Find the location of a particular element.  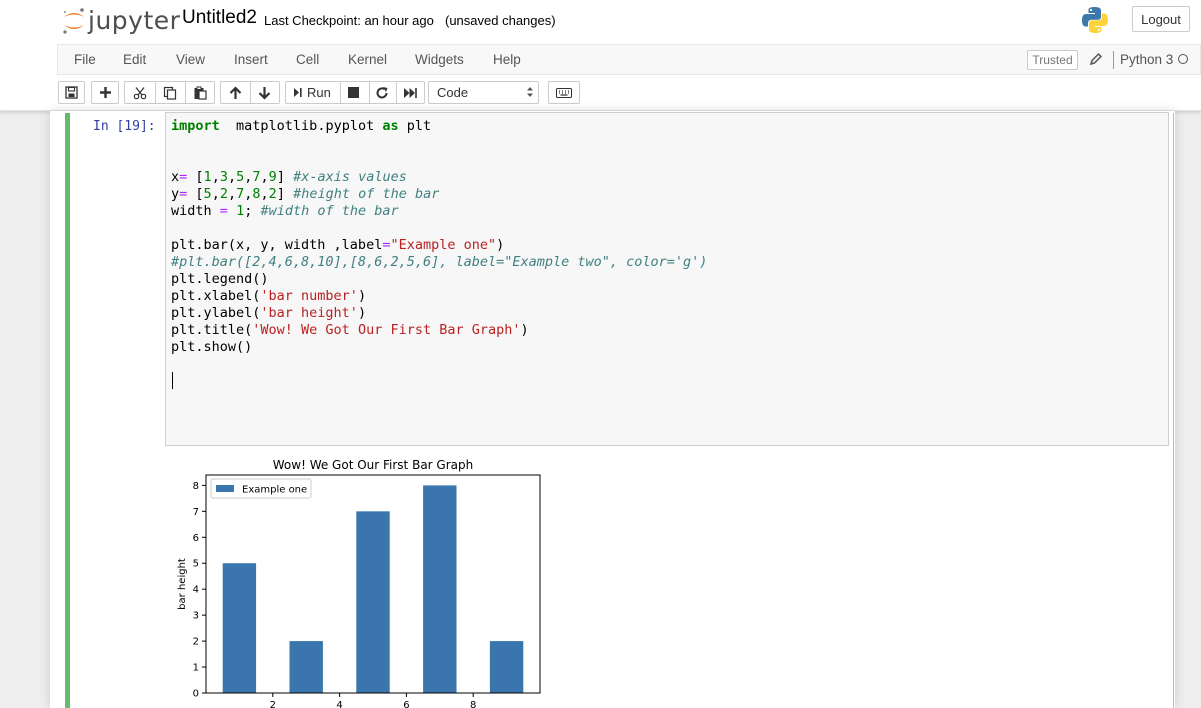

code-line: plt.xlabel('bar number') is located at coordinates (268, 296).